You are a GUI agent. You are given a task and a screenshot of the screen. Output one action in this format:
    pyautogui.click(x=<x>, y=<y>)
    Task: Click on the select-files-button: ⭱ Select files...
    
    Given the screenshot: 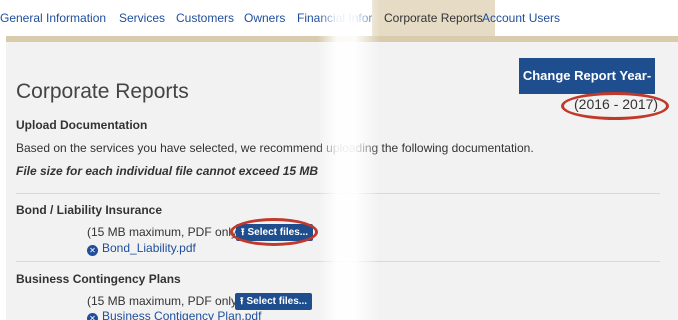 What is the action you would take?
    pyautogui.click(x=274, y=301)
    